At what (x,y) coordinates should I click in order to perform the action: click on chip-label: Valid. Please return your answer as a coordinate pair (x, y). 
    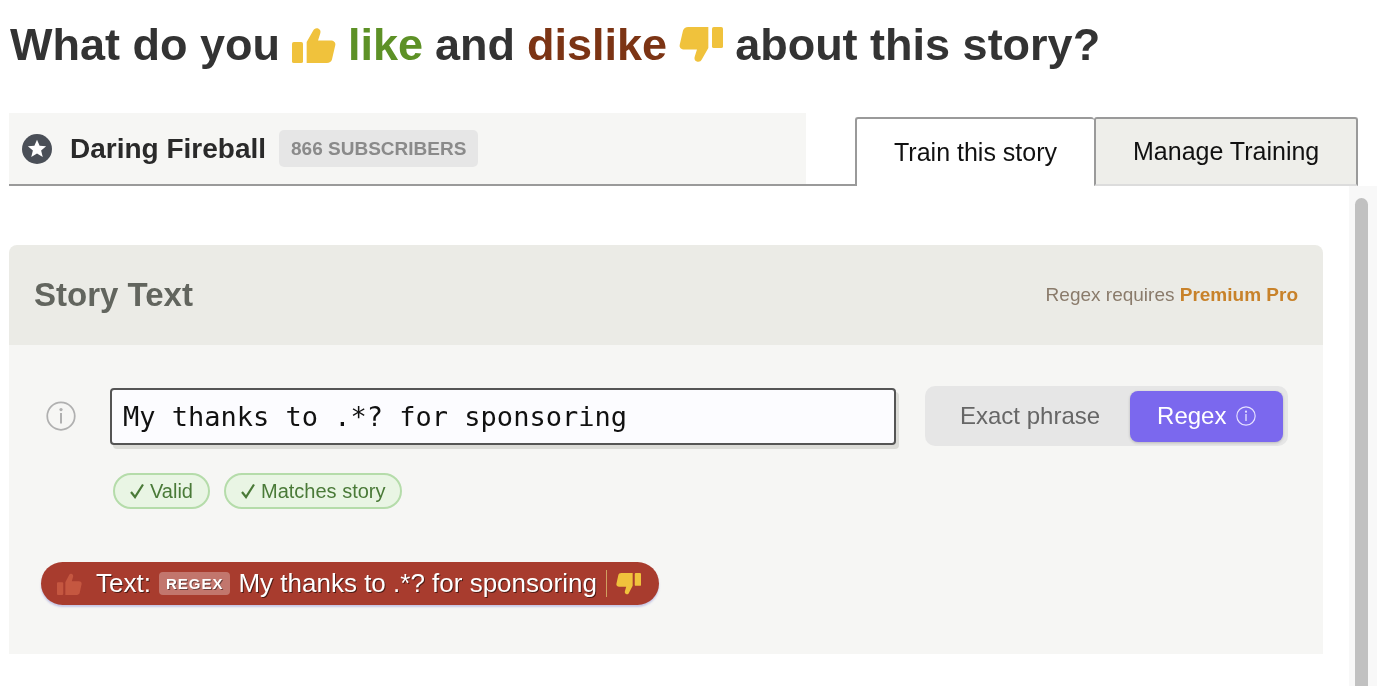
    Looking at the image, I should click on (171, 491).